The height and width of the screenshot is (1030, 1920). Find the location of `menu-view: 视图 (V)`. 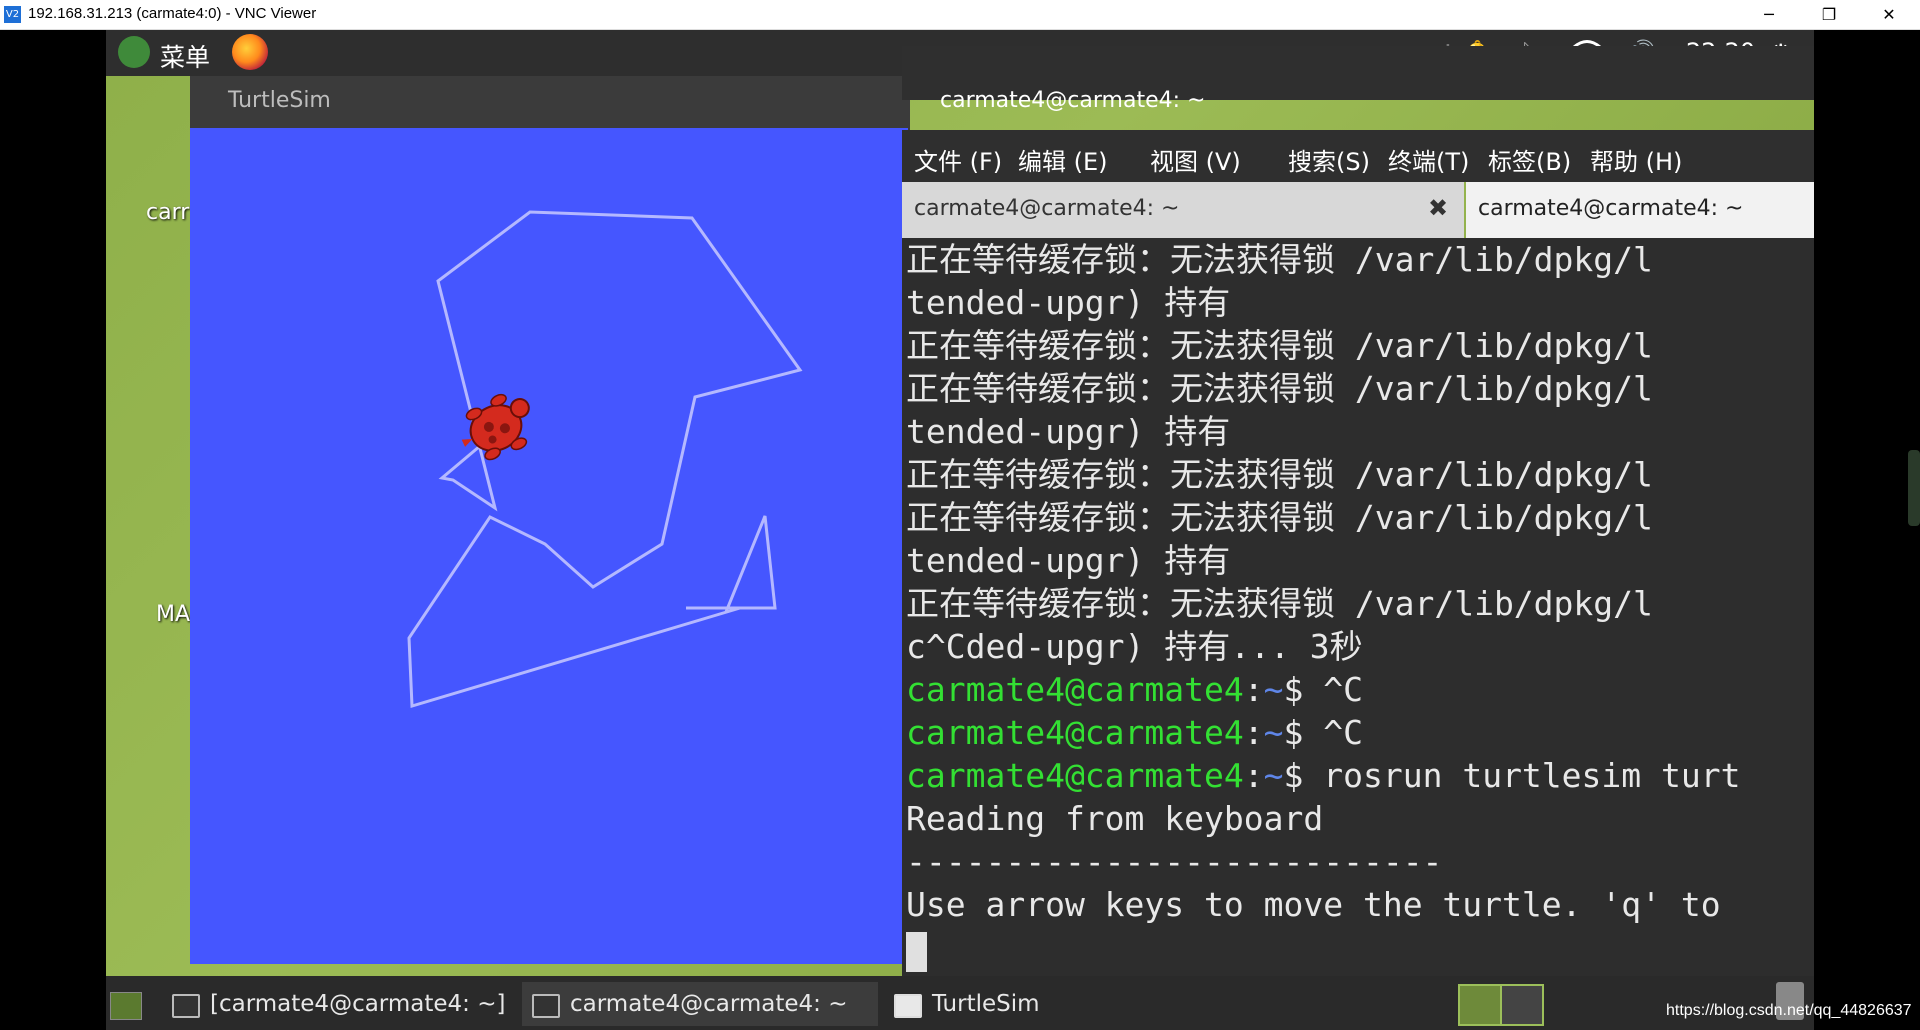

menu-view: 视图 (V) is located at coordinates (1195, 159).